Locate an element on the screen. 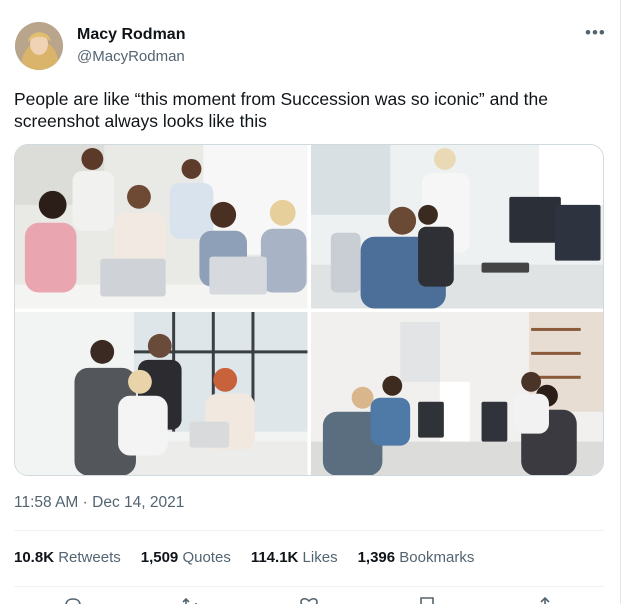 The height and width of the screenshot is (604, 640). retweets-count: 10.8K is located at coordinates (34, 557).